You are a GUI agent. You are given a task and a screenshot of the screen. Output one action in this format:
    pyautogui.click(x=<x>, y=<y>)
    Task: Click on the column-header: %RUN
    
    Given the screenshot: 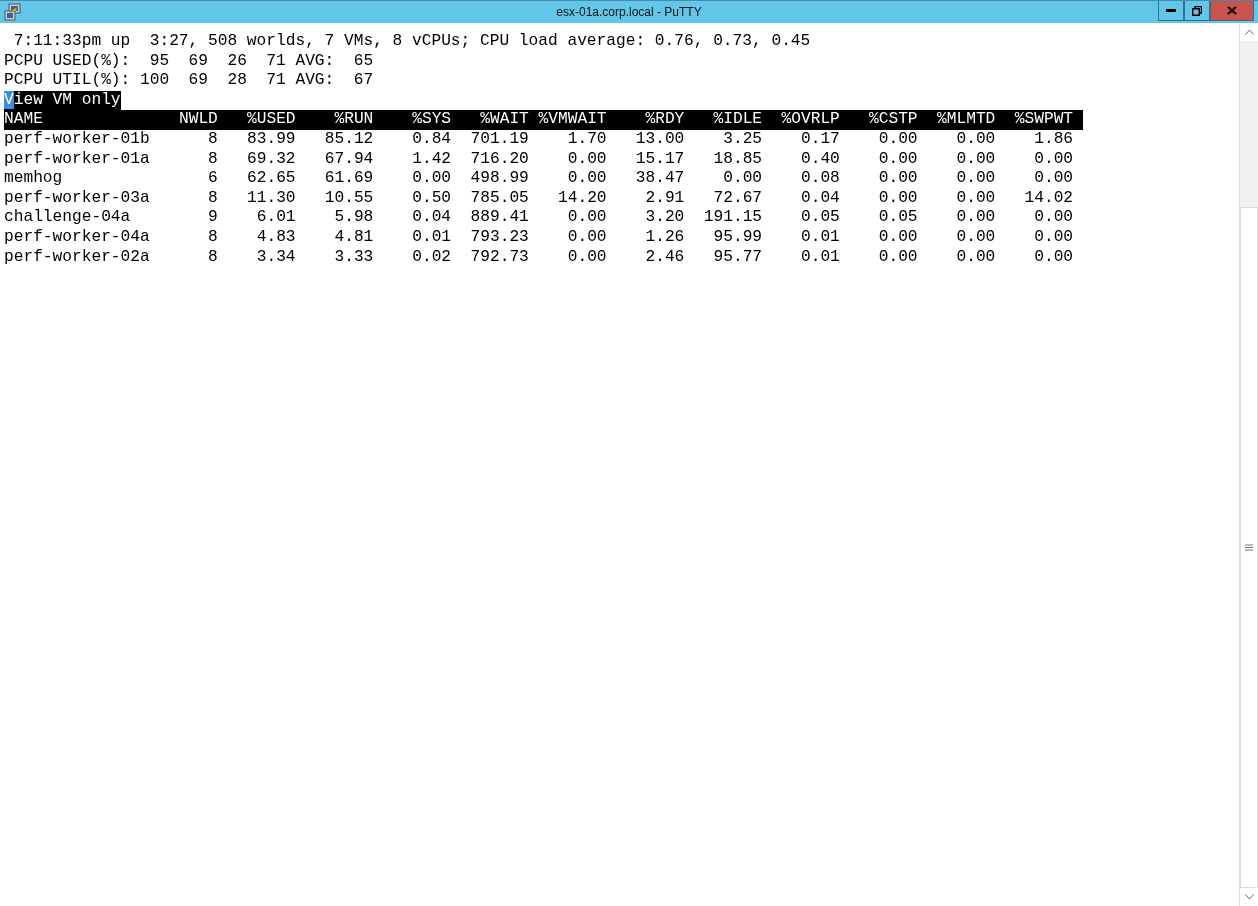 What is the action you would take?
    pyautogui.click(x=353, y=120)
    